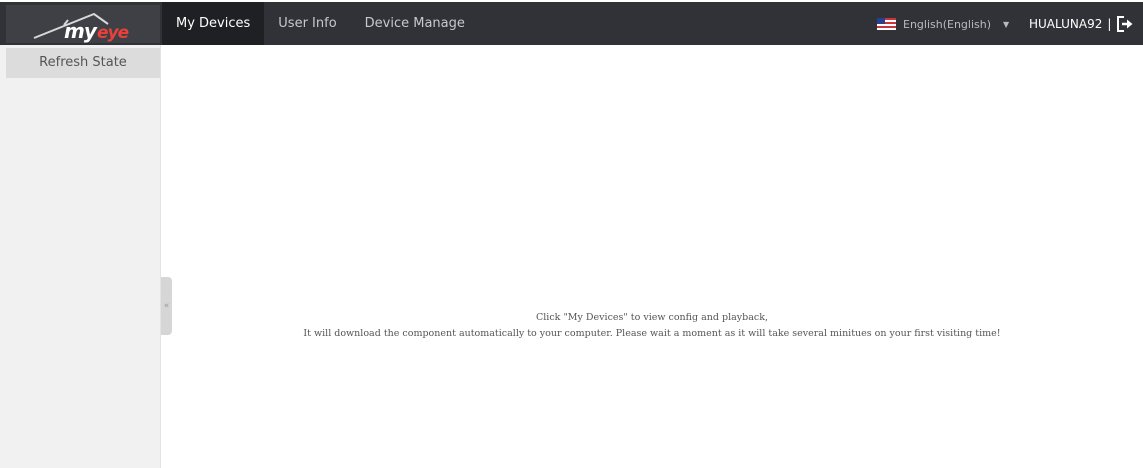 The image size is (1143, 468). What do you see at coordinates (1065, 24) in the screenshot?
I see `username: HUALUNA92` at bounding box center [1065, 24].